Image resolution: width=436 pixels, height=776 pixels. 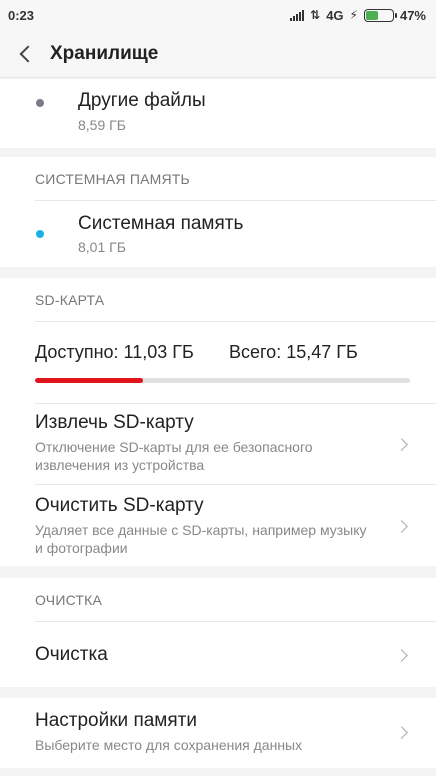 I want to click on other-files-name: Другие файлы, so click(x=142, y=100).